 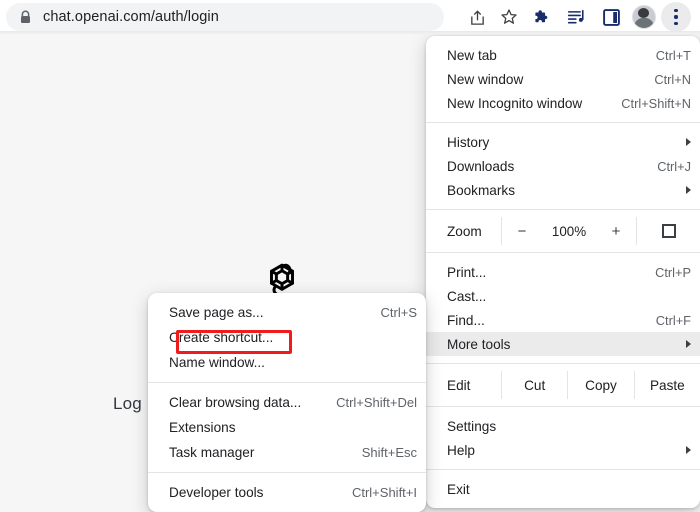 I want to click on submenu-item-developer-tools: Developer tools Ctrl+Shift+I, so click(x=287, y=492).